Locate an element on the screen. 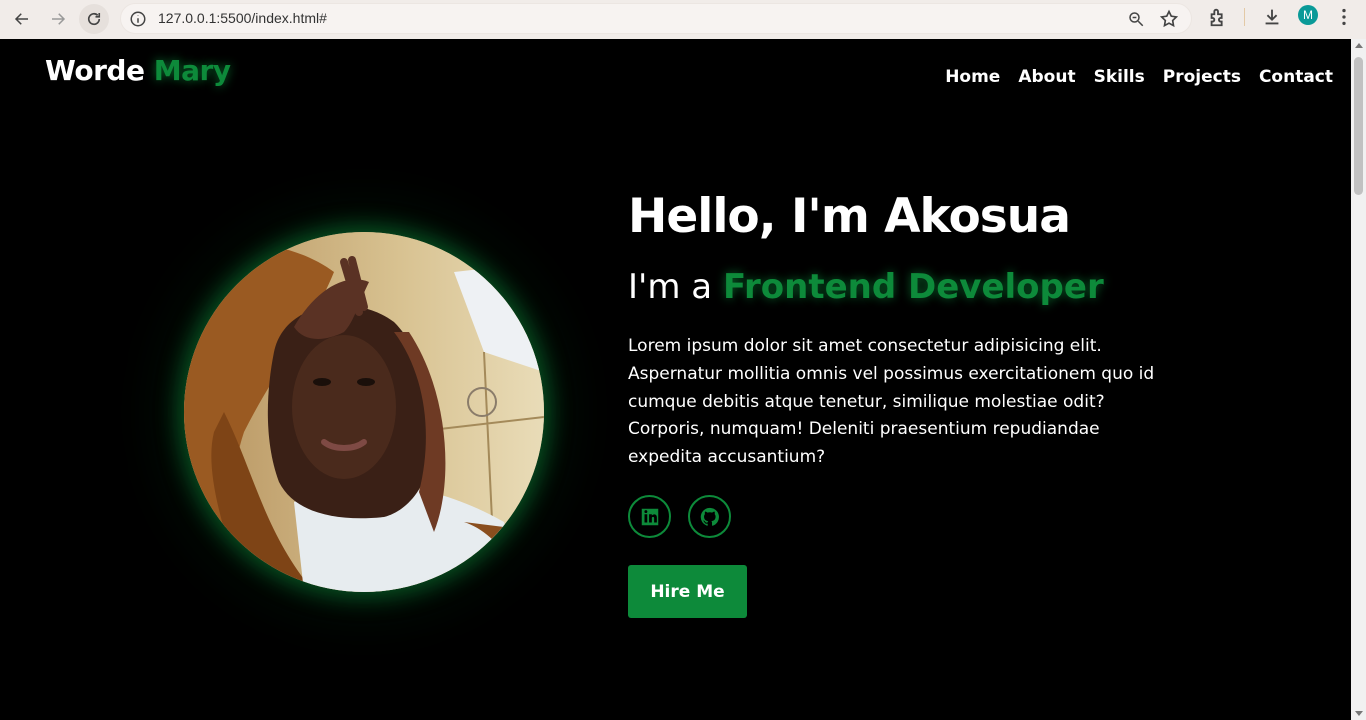 This screenshot has width=1366, height=720. browser-toolbar: 127.0.0.1:5500/index.html# M is located at coordinates (683, 19).